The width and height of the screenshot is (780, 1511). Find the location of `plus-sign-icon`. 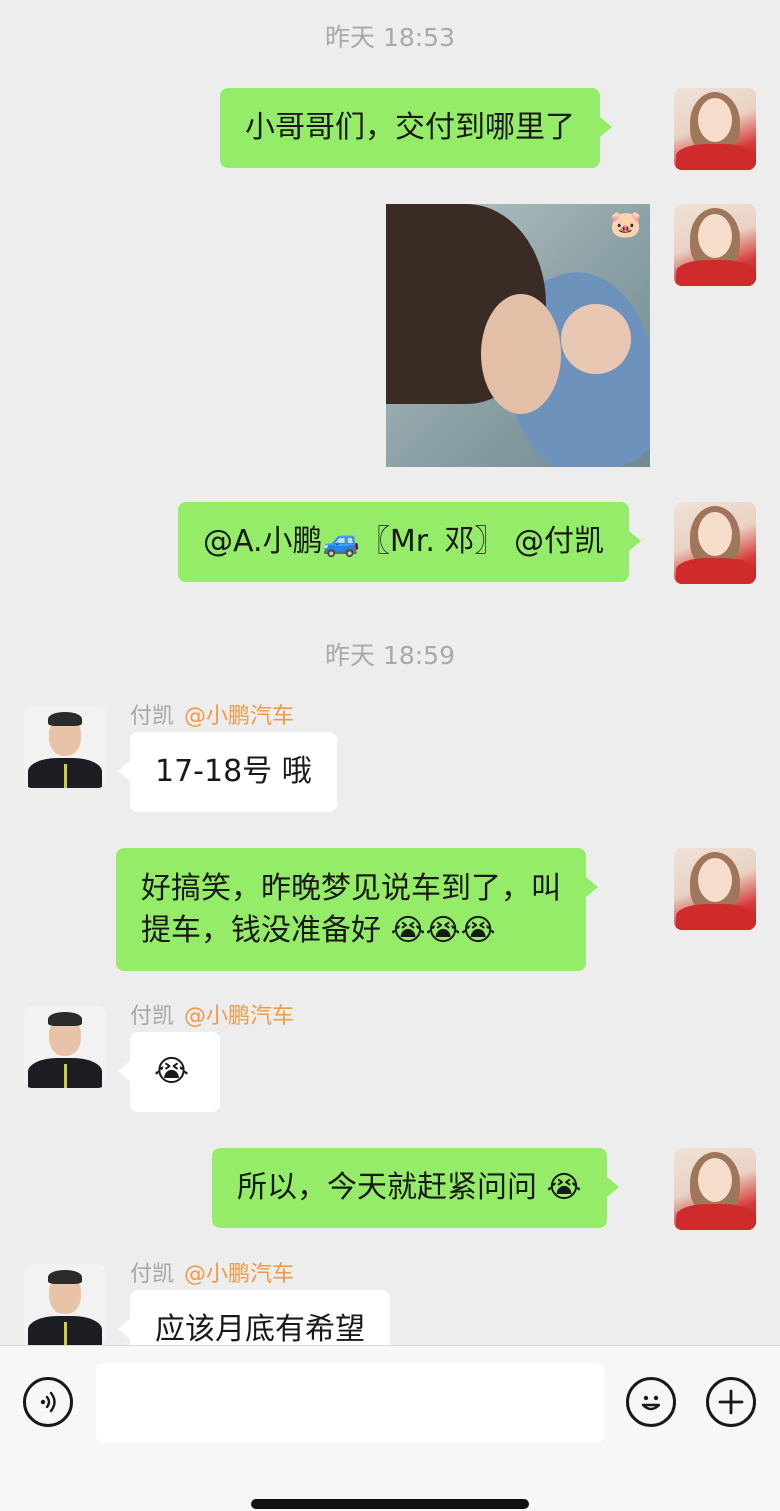

plus-sign-icon is located at coordinates (731, 1402).